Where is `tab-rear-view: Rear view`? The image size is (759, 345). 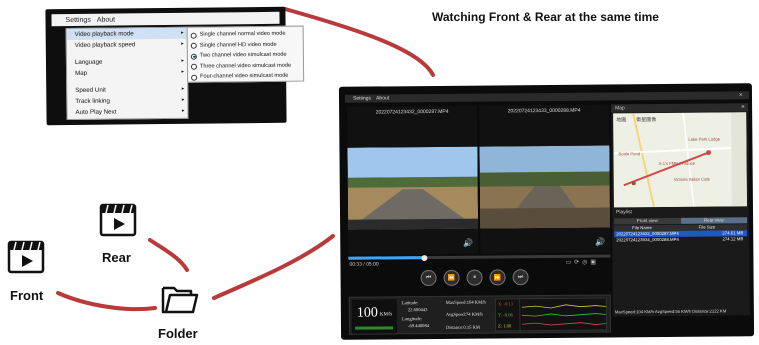
tab-rear-view: Rear view is located at coordinates (714, 220).